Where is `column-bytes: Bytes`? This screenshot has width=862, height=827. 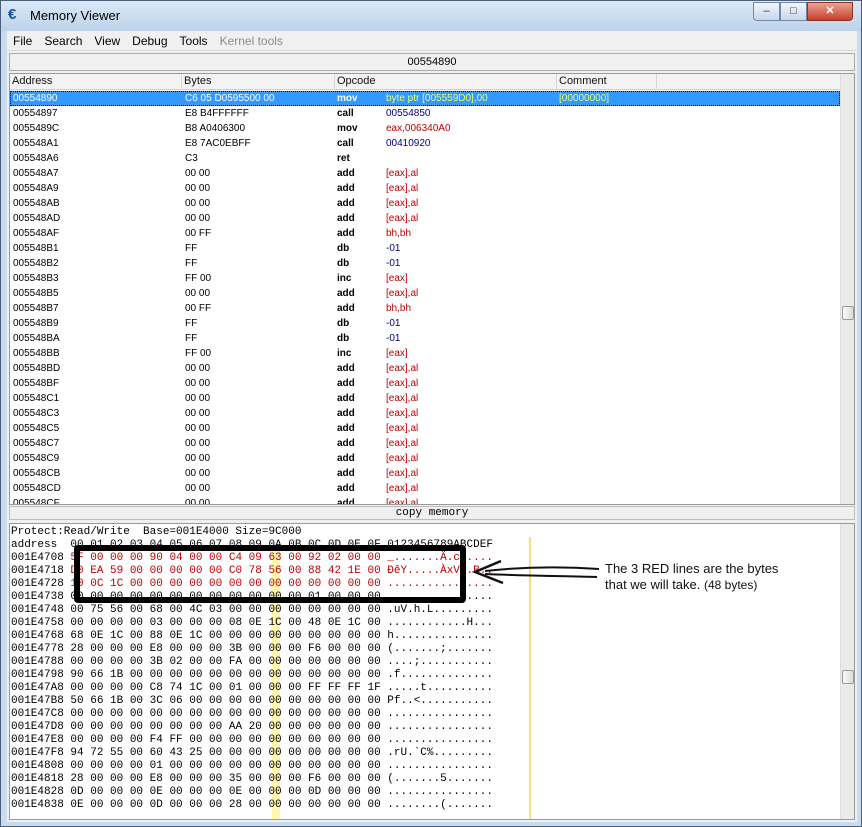
column-bytes: Bytes is located at coordinates (258, 82).